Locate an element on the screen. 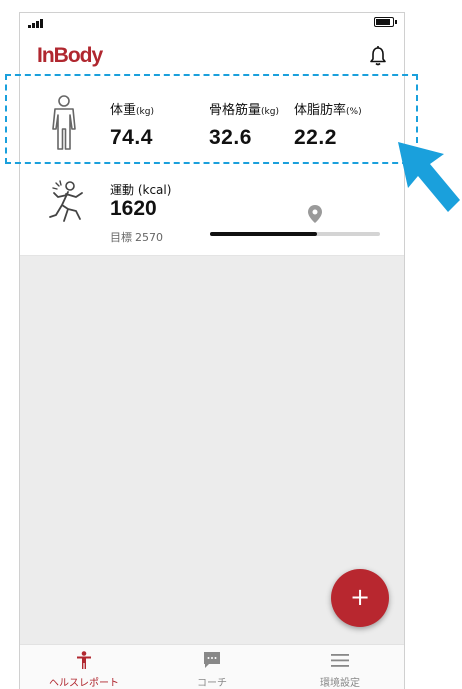 This screenshot has height=689, width=462. exercise-progress-bar is located at coordinates (295, 234).